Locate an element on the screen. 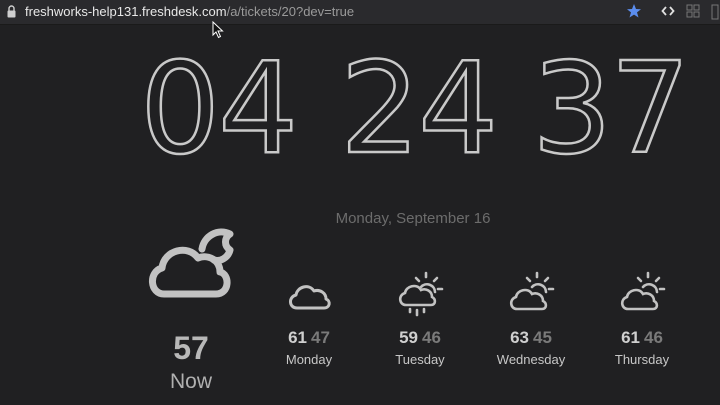 The height and width of the screenshot is (405, 720). forecast-day-thursday: 61 46 Thursday is located at coordinates (642, 317).